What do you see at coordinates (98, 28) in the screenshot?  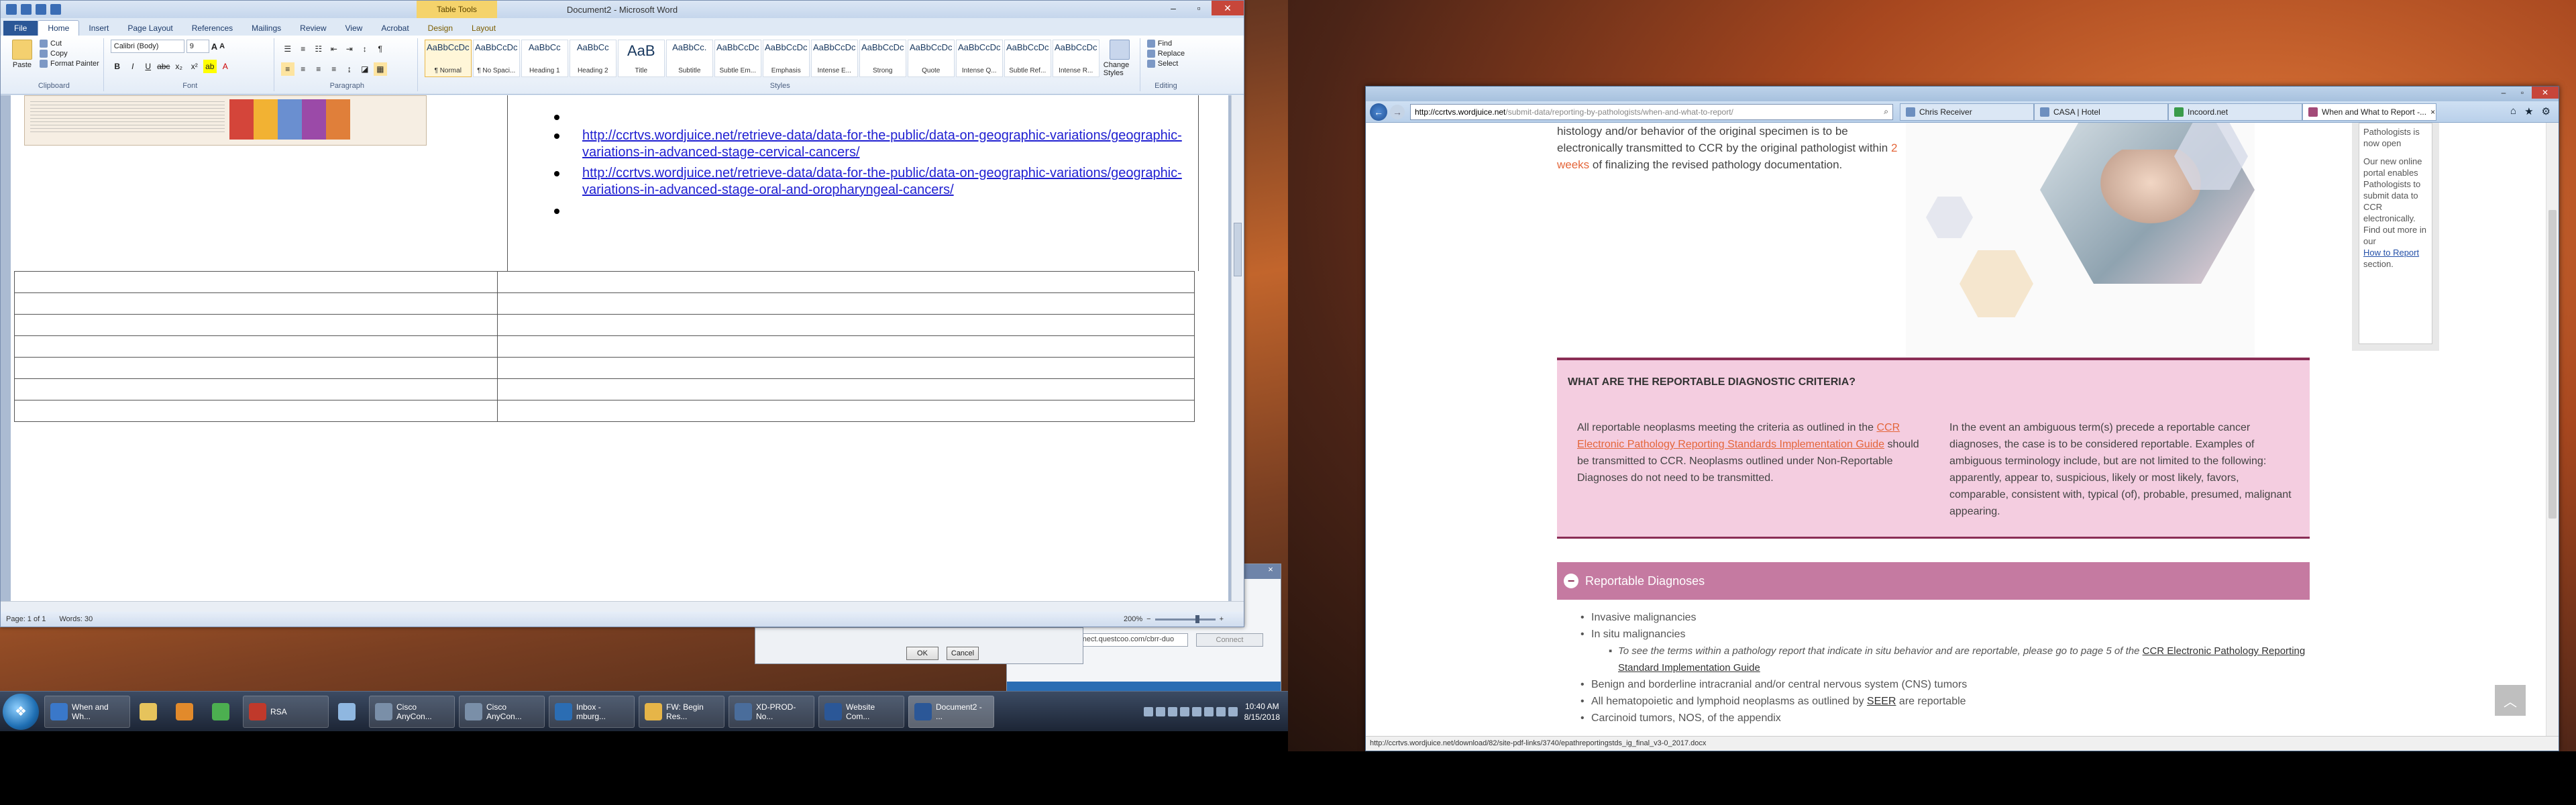 I see `tab-insert: Insert` at bounding box center [98, 28].